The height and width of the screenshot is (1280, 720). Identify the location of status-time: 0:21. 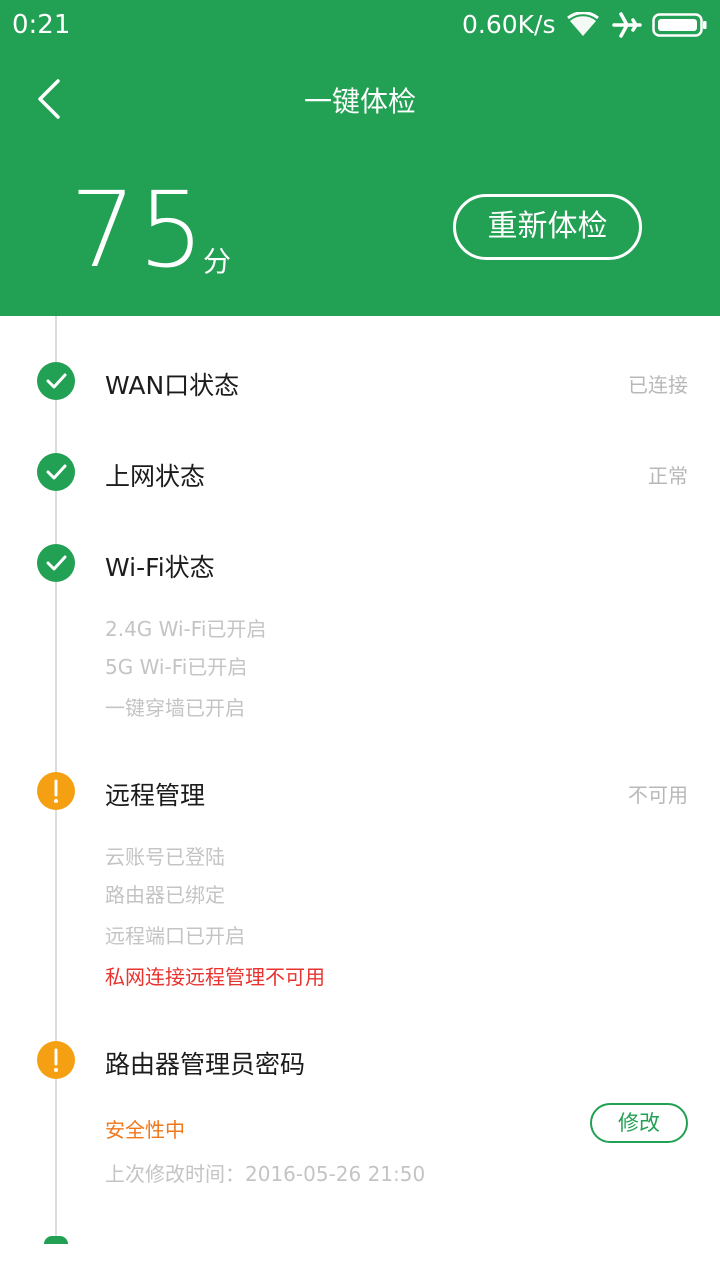
(41, 25).